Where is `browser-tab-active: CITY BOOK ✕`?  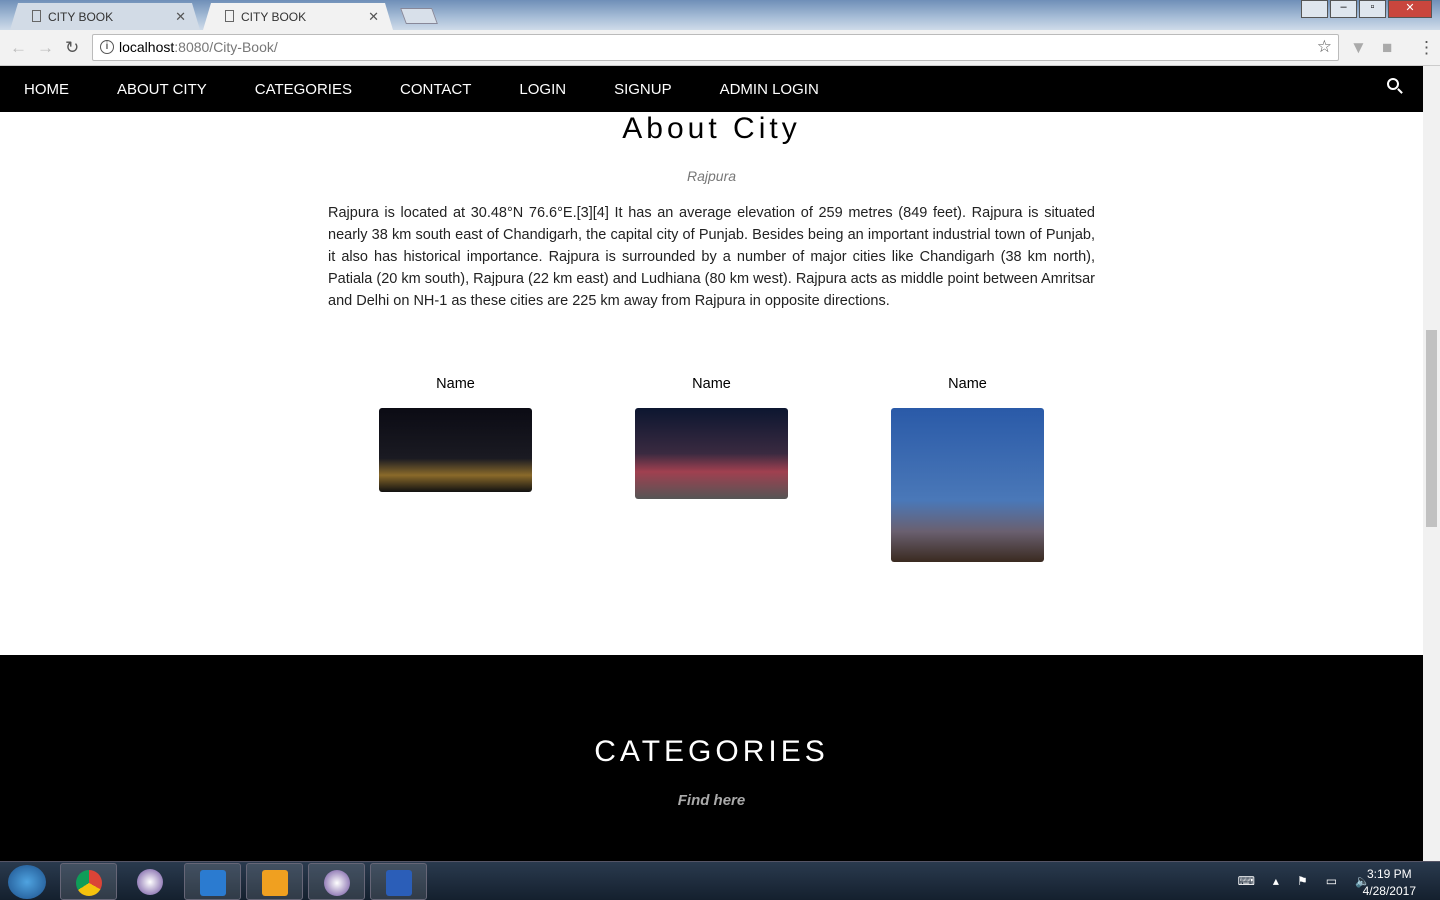 browser-tab-active: CITY BOOK ✕ is located at coordinates (298, 16).